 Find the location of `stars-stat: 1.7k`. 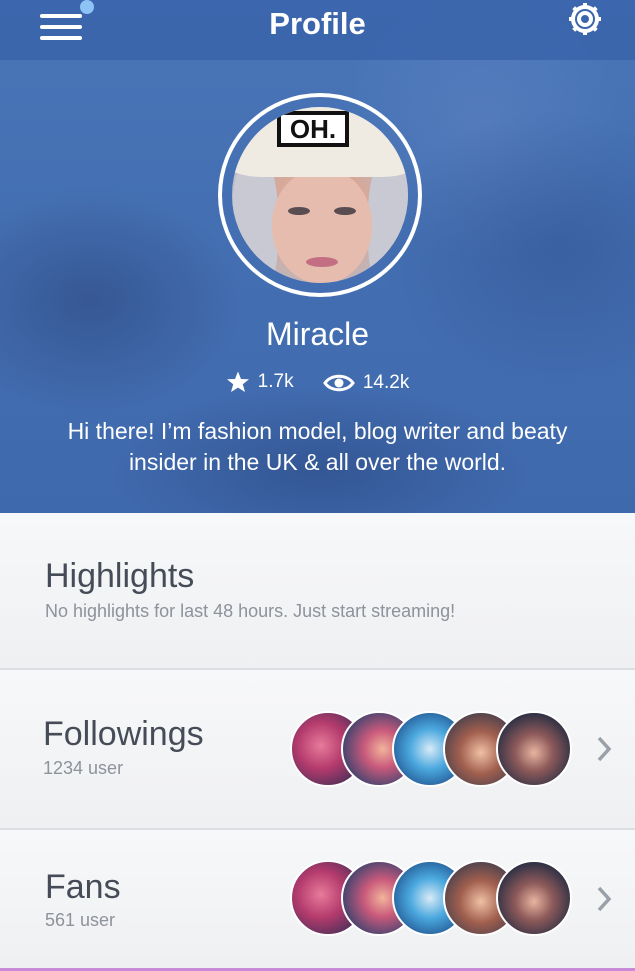

stars-stat: 1.7k is located at coordinates (260, 382).